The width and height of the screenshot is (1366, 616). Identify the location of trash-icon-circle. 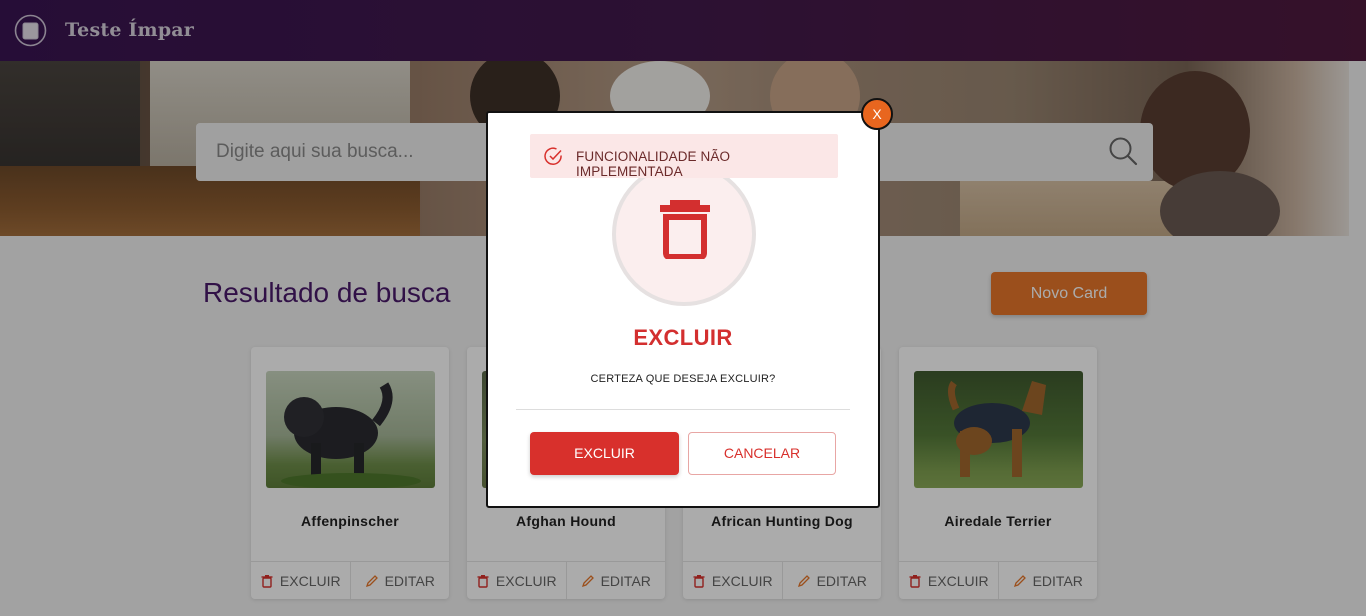
(684, 234).